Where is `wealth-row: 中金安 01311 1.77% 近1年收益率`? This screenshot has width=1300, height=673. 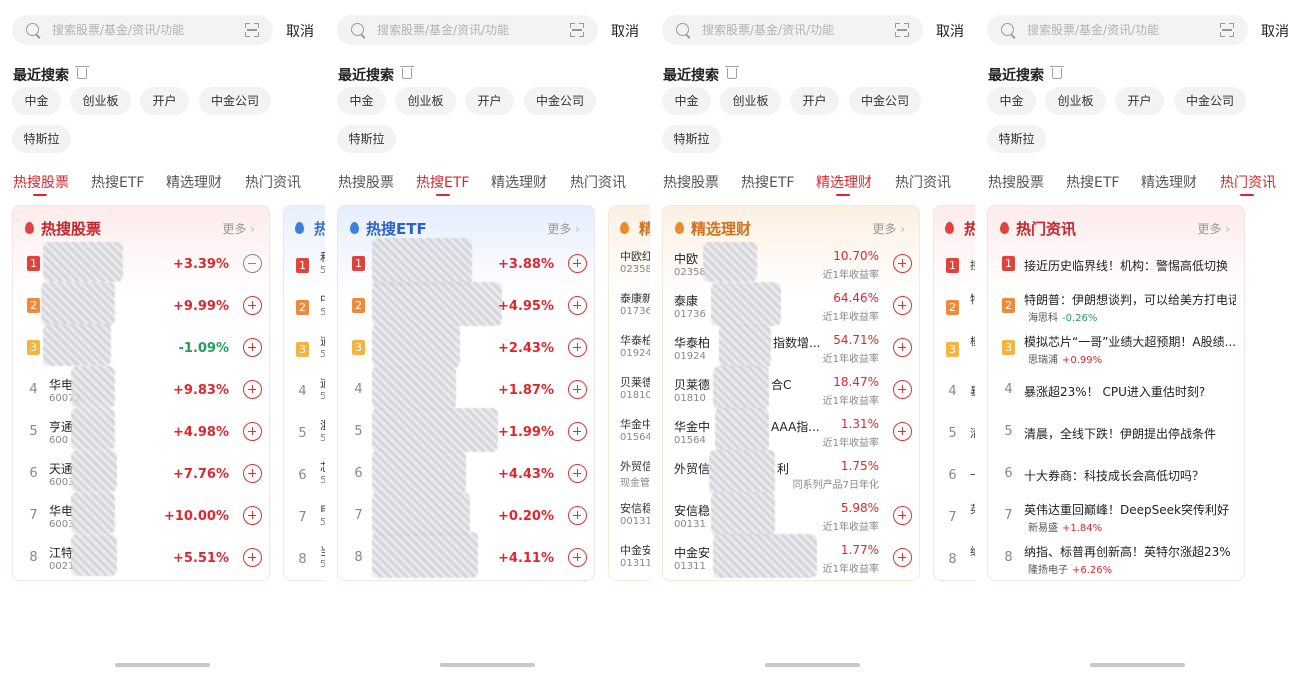
wealth-row: 中金安 01311 1.77% 近1年收益率 is located at coordinates (791, 557).